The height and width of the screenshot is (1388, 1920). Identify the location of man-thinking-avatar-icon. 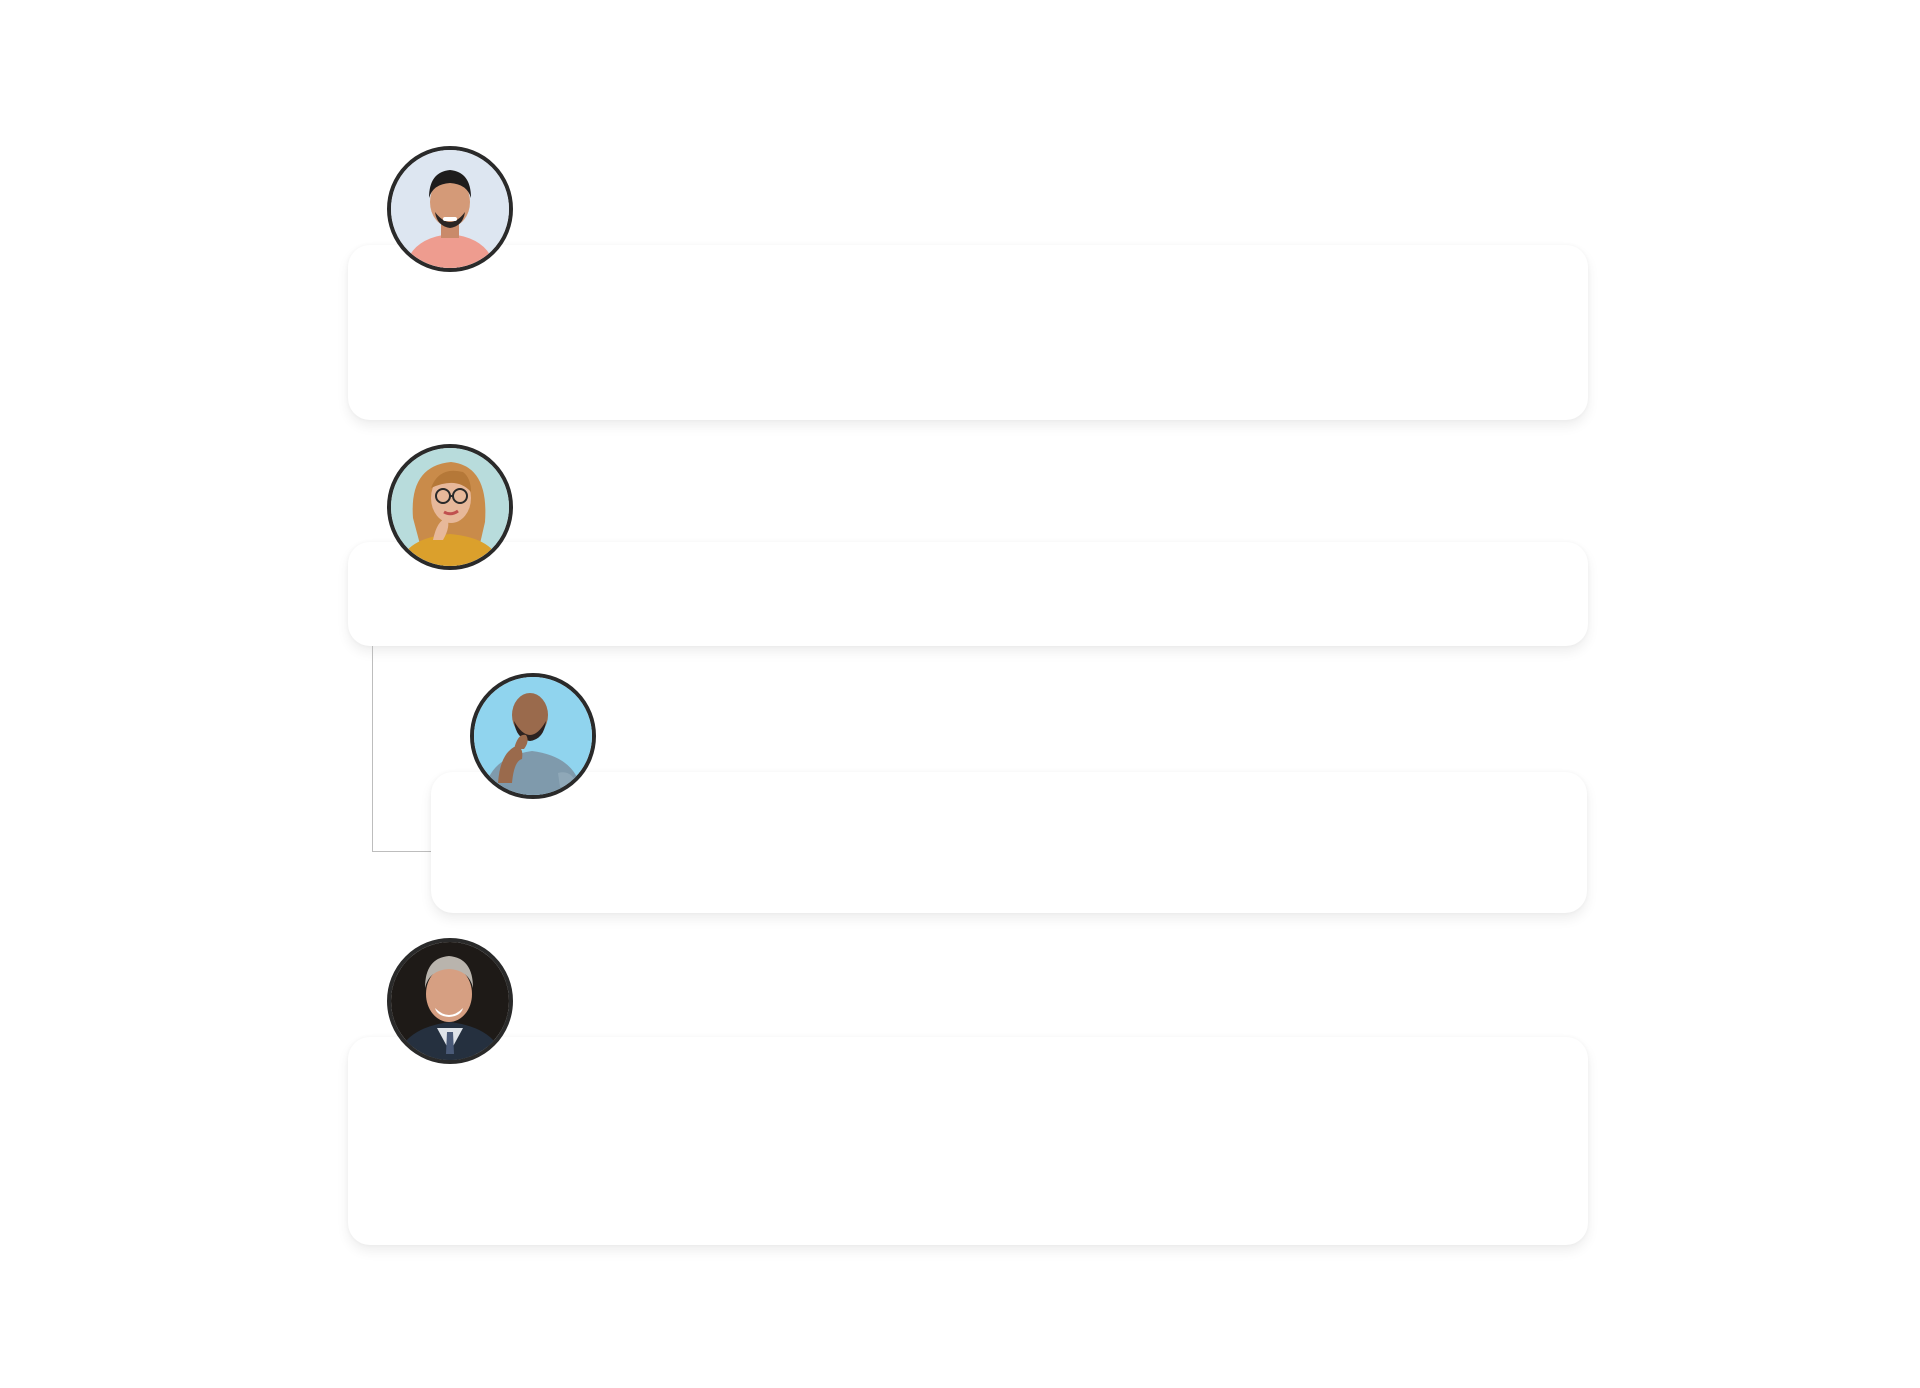
(533, 736).